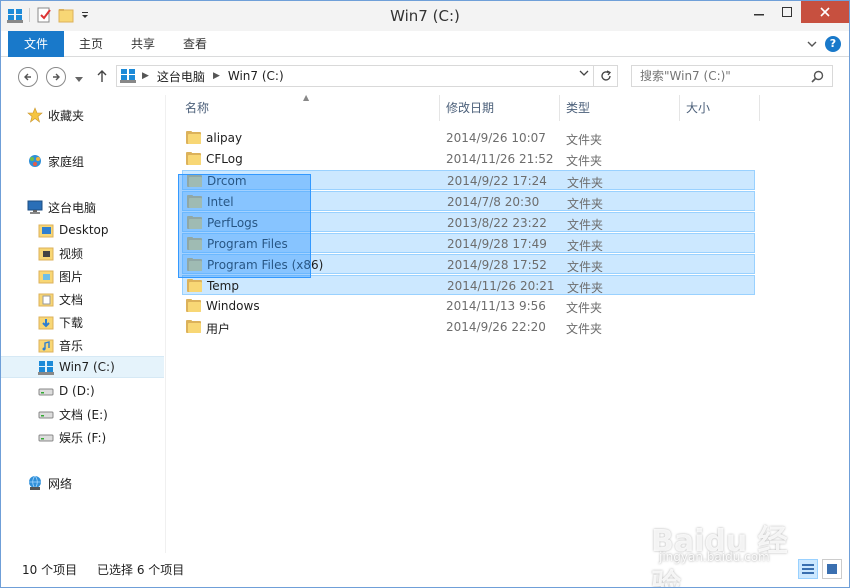  Describe the element at coordinates (143, 44) in the screenshot. I see `tab-share: 共享` at that location.